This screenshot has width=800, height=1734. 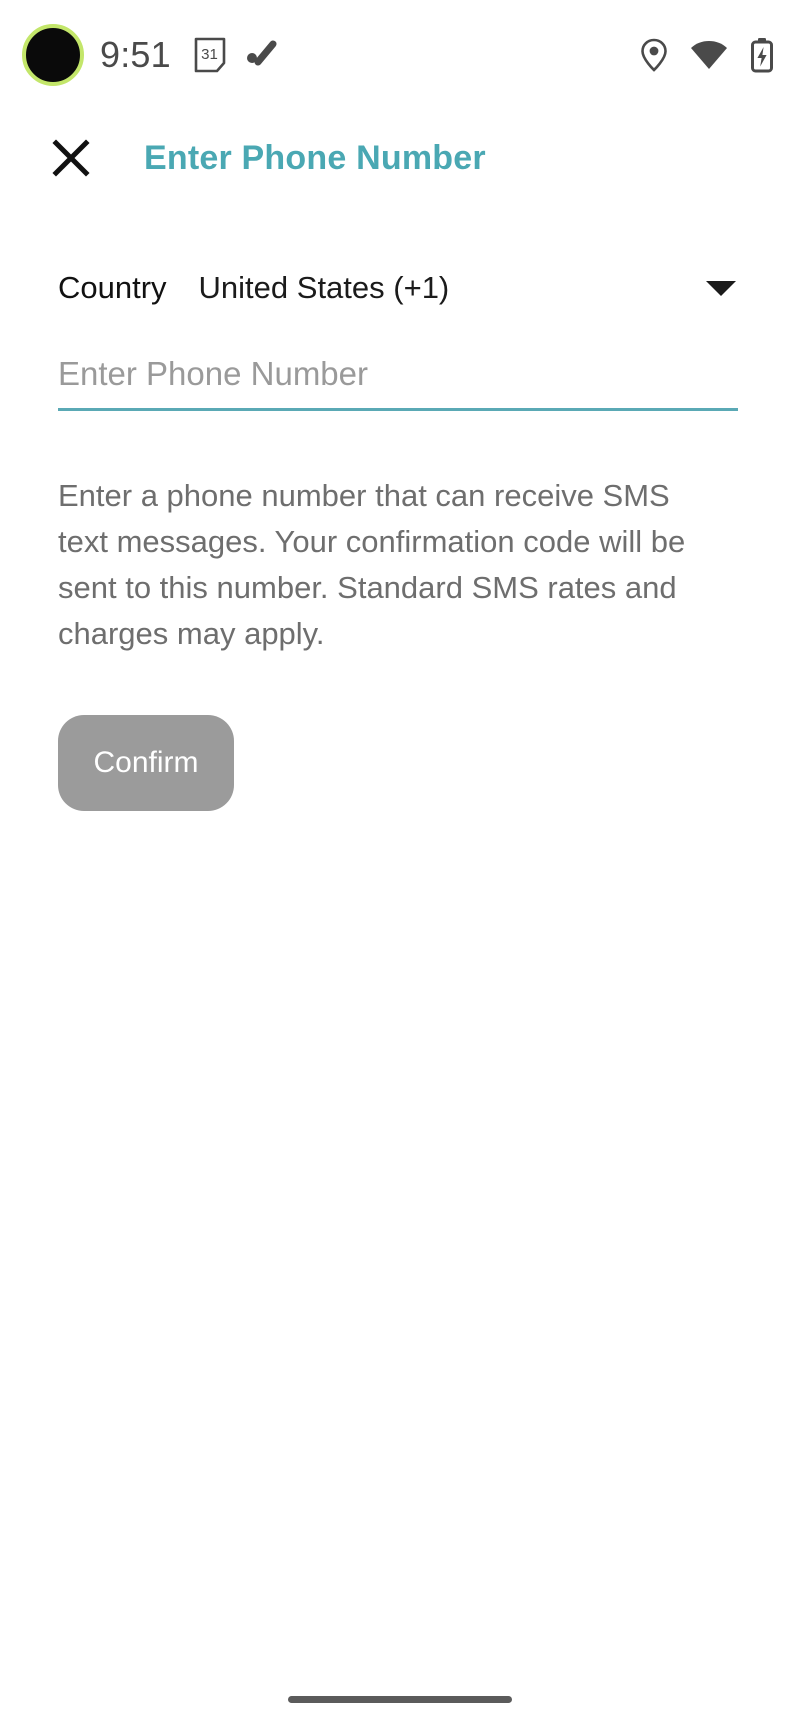 What do you see at coordinates (315, 157) in the screenshot?
I see `page-title: Enter Phone Number` at bounding box center [315, 157].